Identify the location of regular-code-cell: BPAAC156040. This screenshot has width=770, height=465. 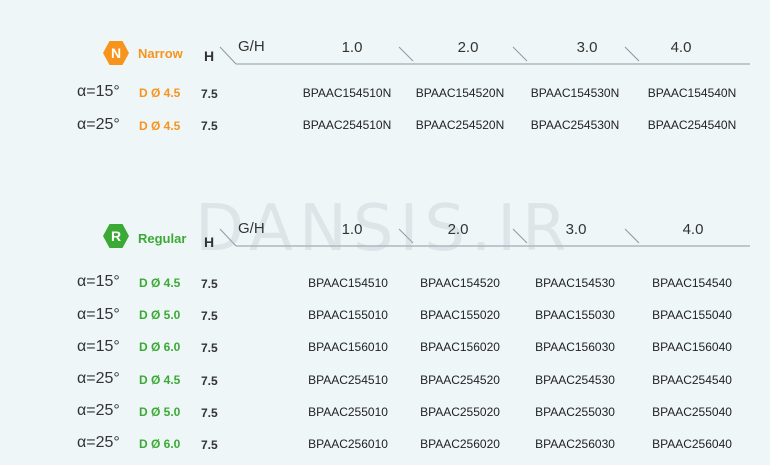
(692, 347).